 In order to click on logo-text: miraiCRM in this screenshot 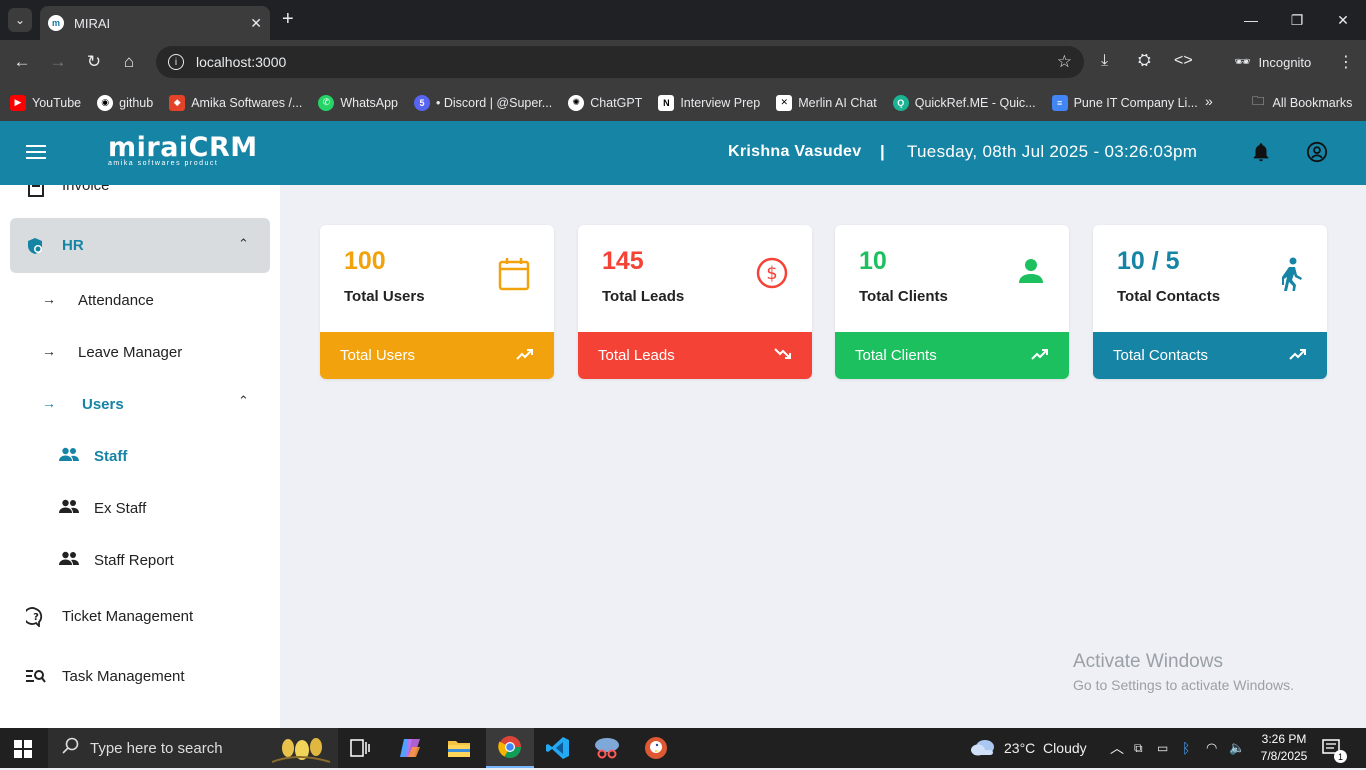, I will do `click(183, 147)`.